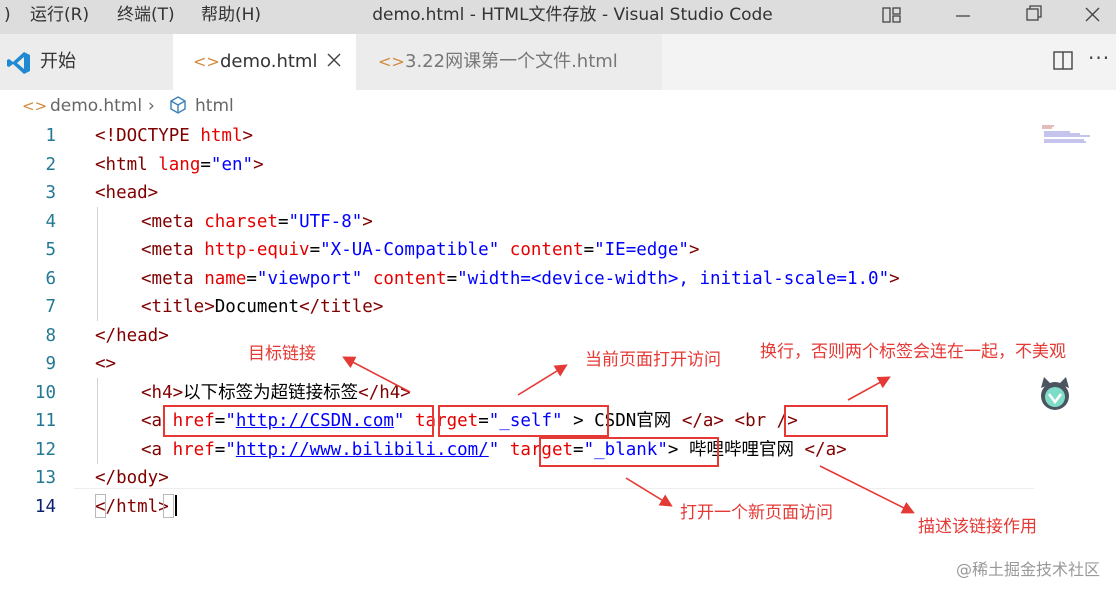  Describe the element at coordinates (7, 15) in the screenshot. I see `menu-overflow-icon: )` at that location.